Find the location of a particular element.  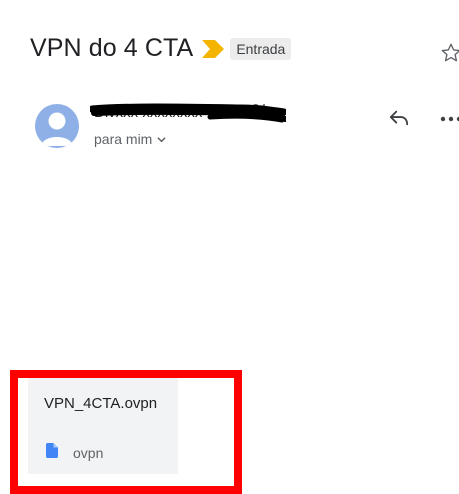

inbox-label-chip: Entrada is located at coordinates (261, 48).